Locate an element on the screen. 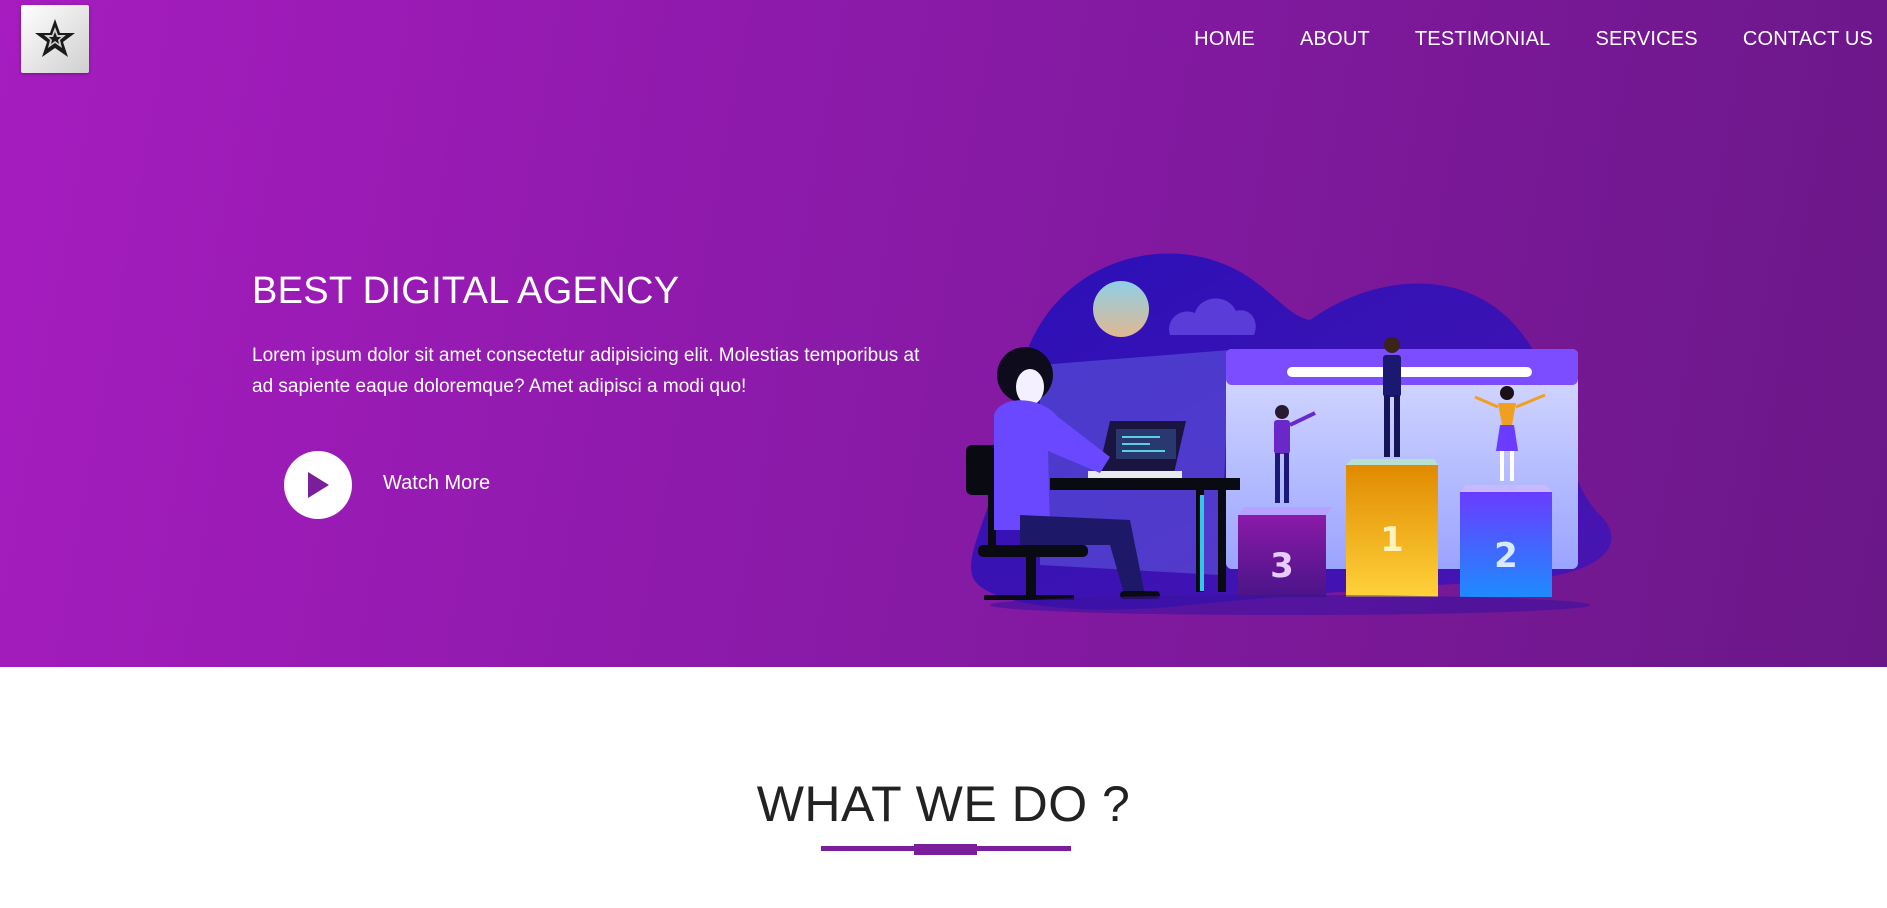  hero-illustration: 3 1 2 is located at coordinates (1289, 434).